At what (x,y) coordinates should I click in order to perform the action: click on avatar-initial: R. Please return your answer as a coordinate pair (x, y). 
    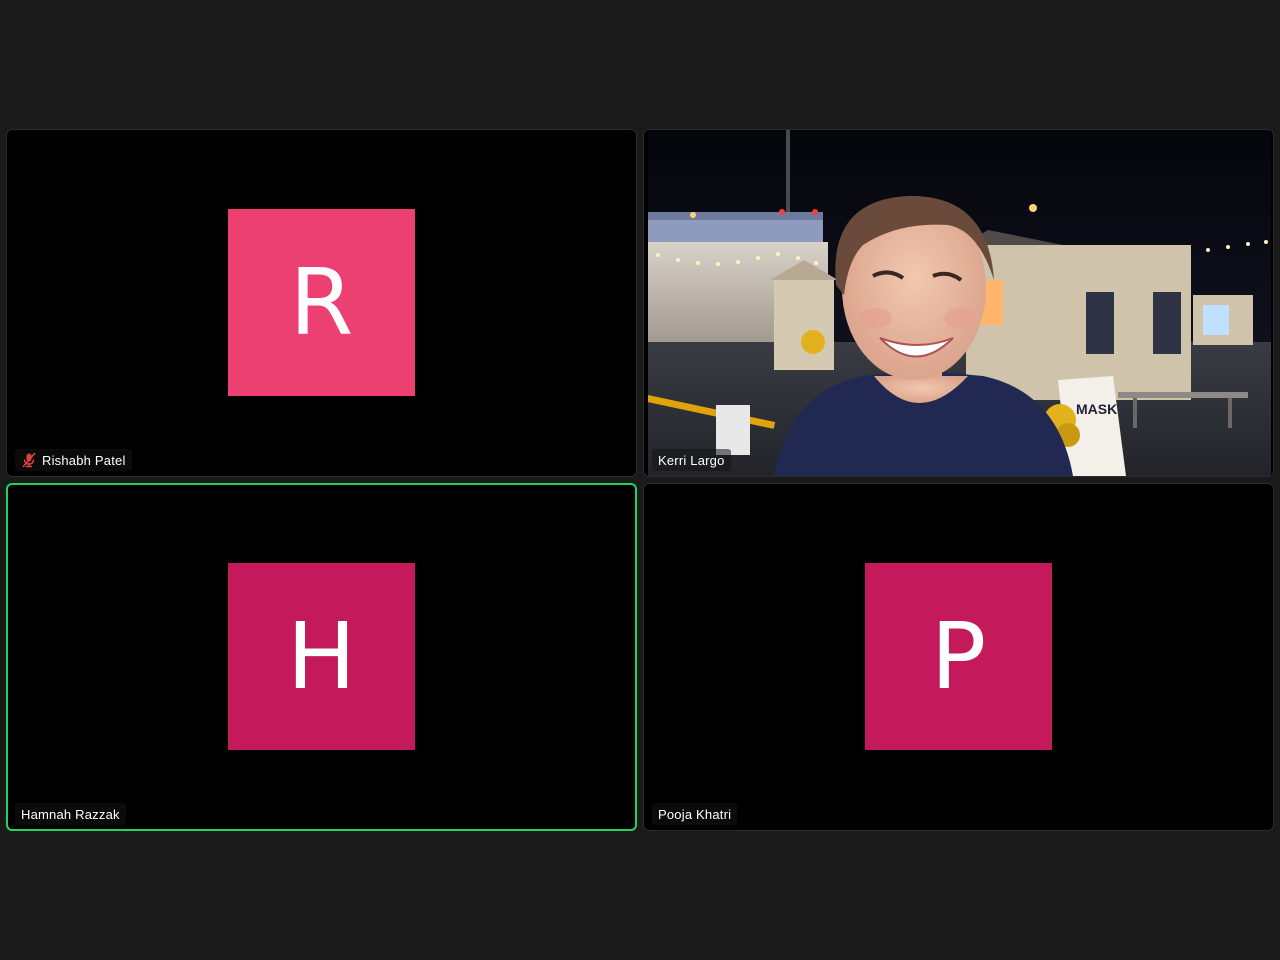
    Looking at the image, I should click on (321, 302).